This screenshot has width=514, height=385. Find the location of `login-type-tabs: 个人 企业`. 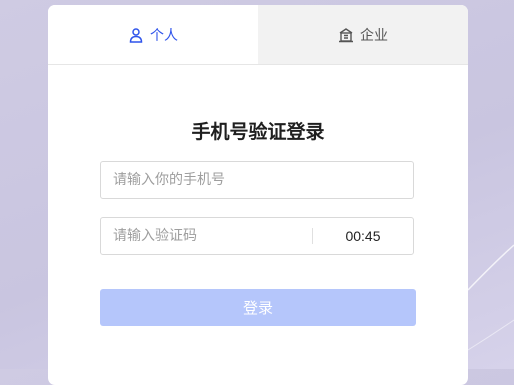

login-type-tabs: 个人 企业 is located at coordinates (258, 35).